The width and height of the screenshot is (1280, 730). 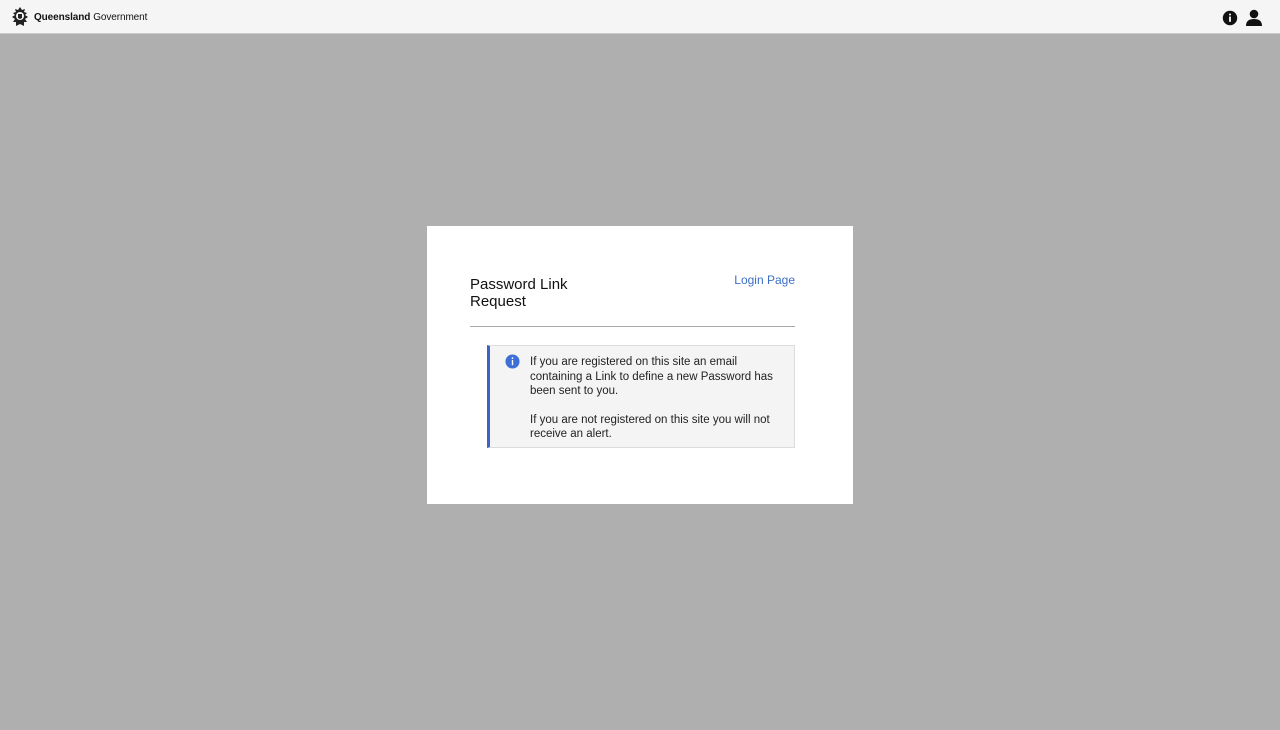 I want to click on page-title: Password Link Request, so click(x=519, y=293).